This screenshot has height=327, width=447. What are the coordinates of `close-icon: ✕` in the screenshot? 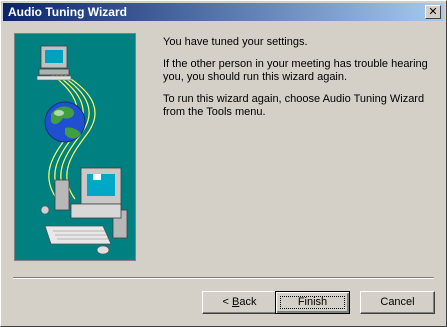 It's located at (433, 11).